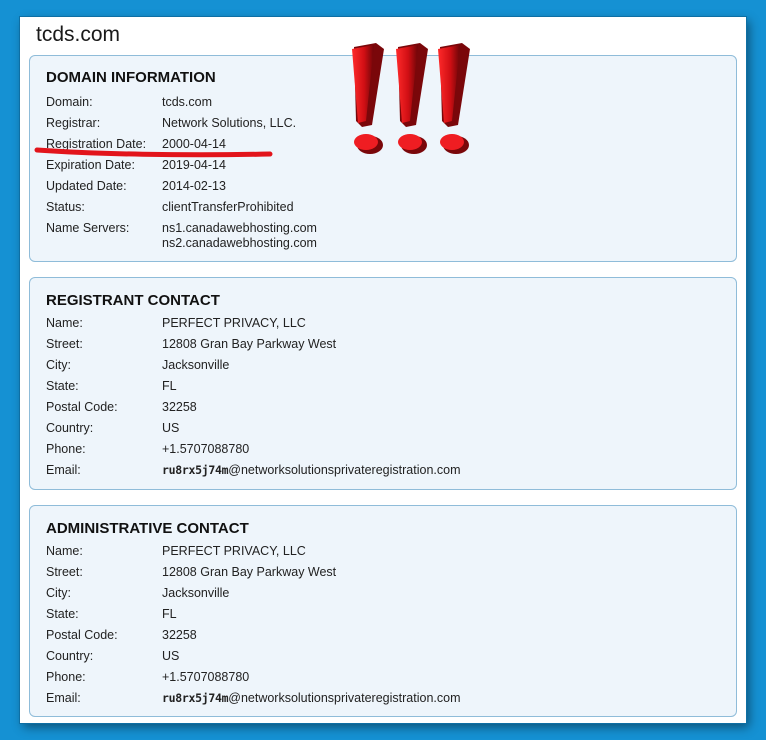  Describe the element at coordinates (153, 152) in the screenshot. I see `red-highlight-underline` at that location.